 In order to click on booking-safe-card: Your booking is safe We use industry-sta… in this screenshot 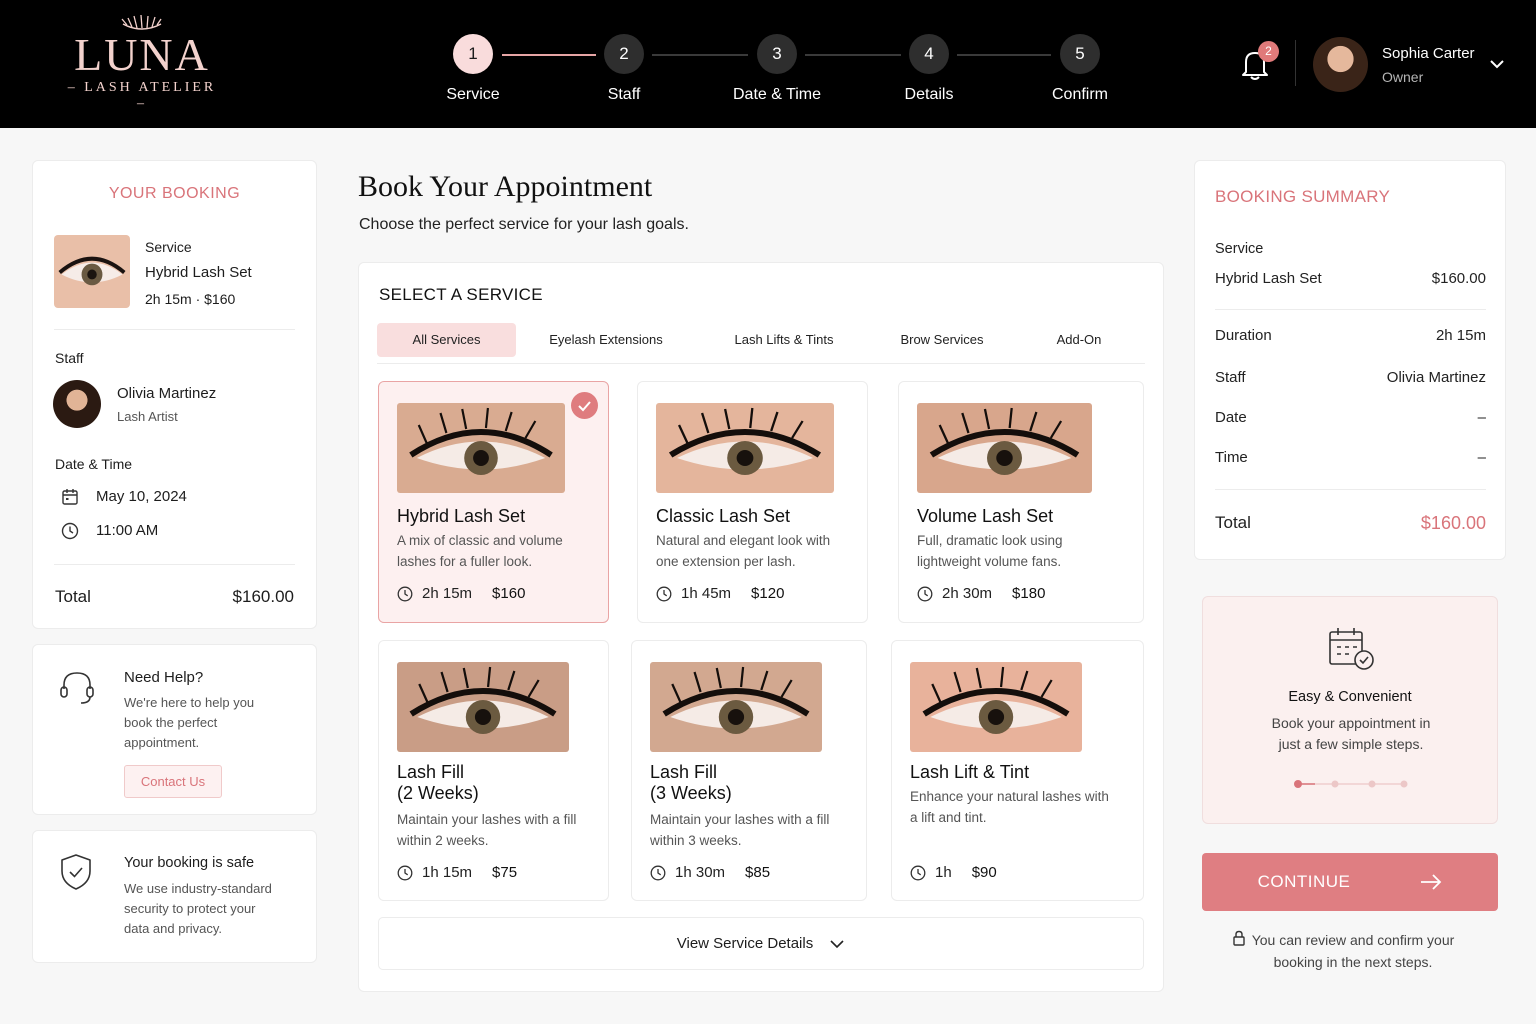, I will do `click(174, 896)`.